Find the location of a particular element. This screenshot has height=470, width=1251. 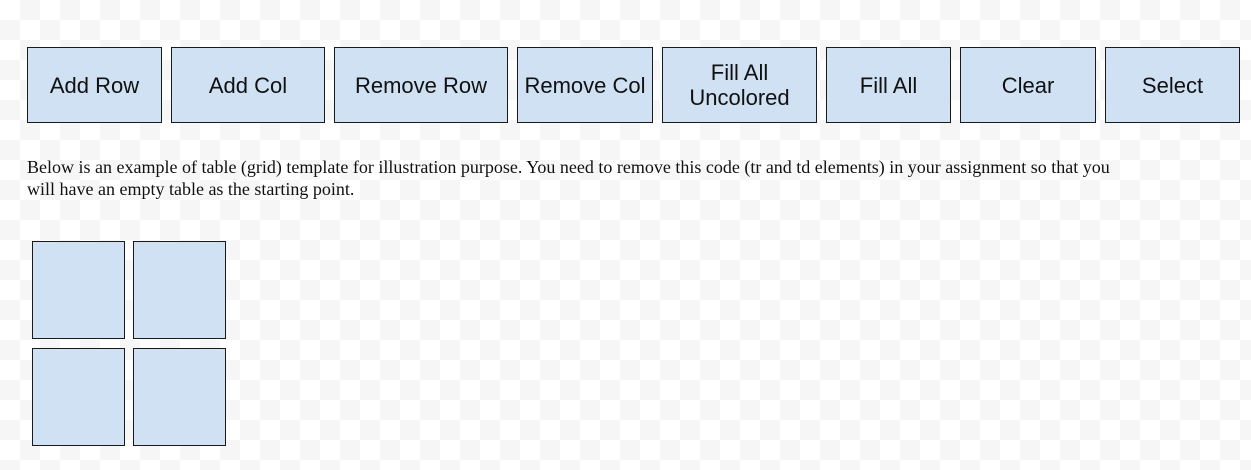

fill-all-button: Fill All is located at coordinates (888, 85).